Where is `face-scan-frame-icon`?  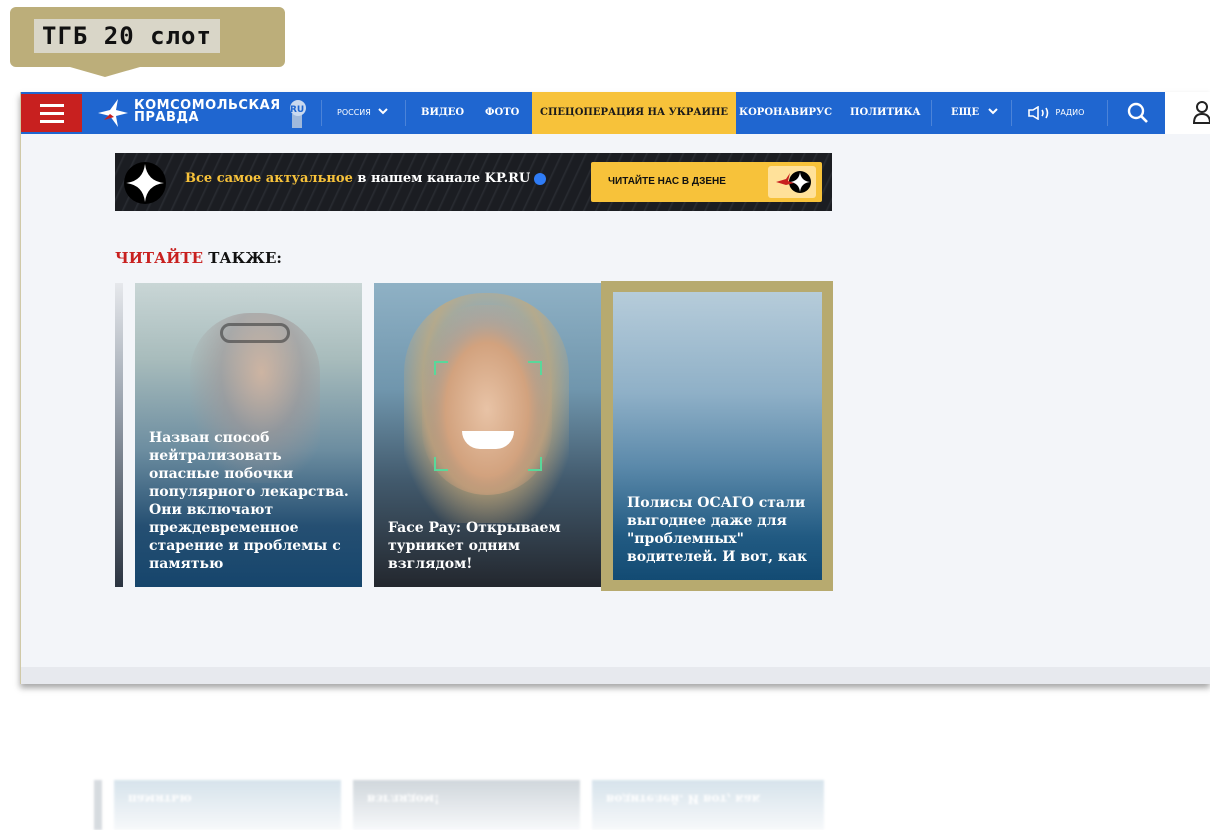
face-scan-frame-icon is located at coordinates (488, 416).